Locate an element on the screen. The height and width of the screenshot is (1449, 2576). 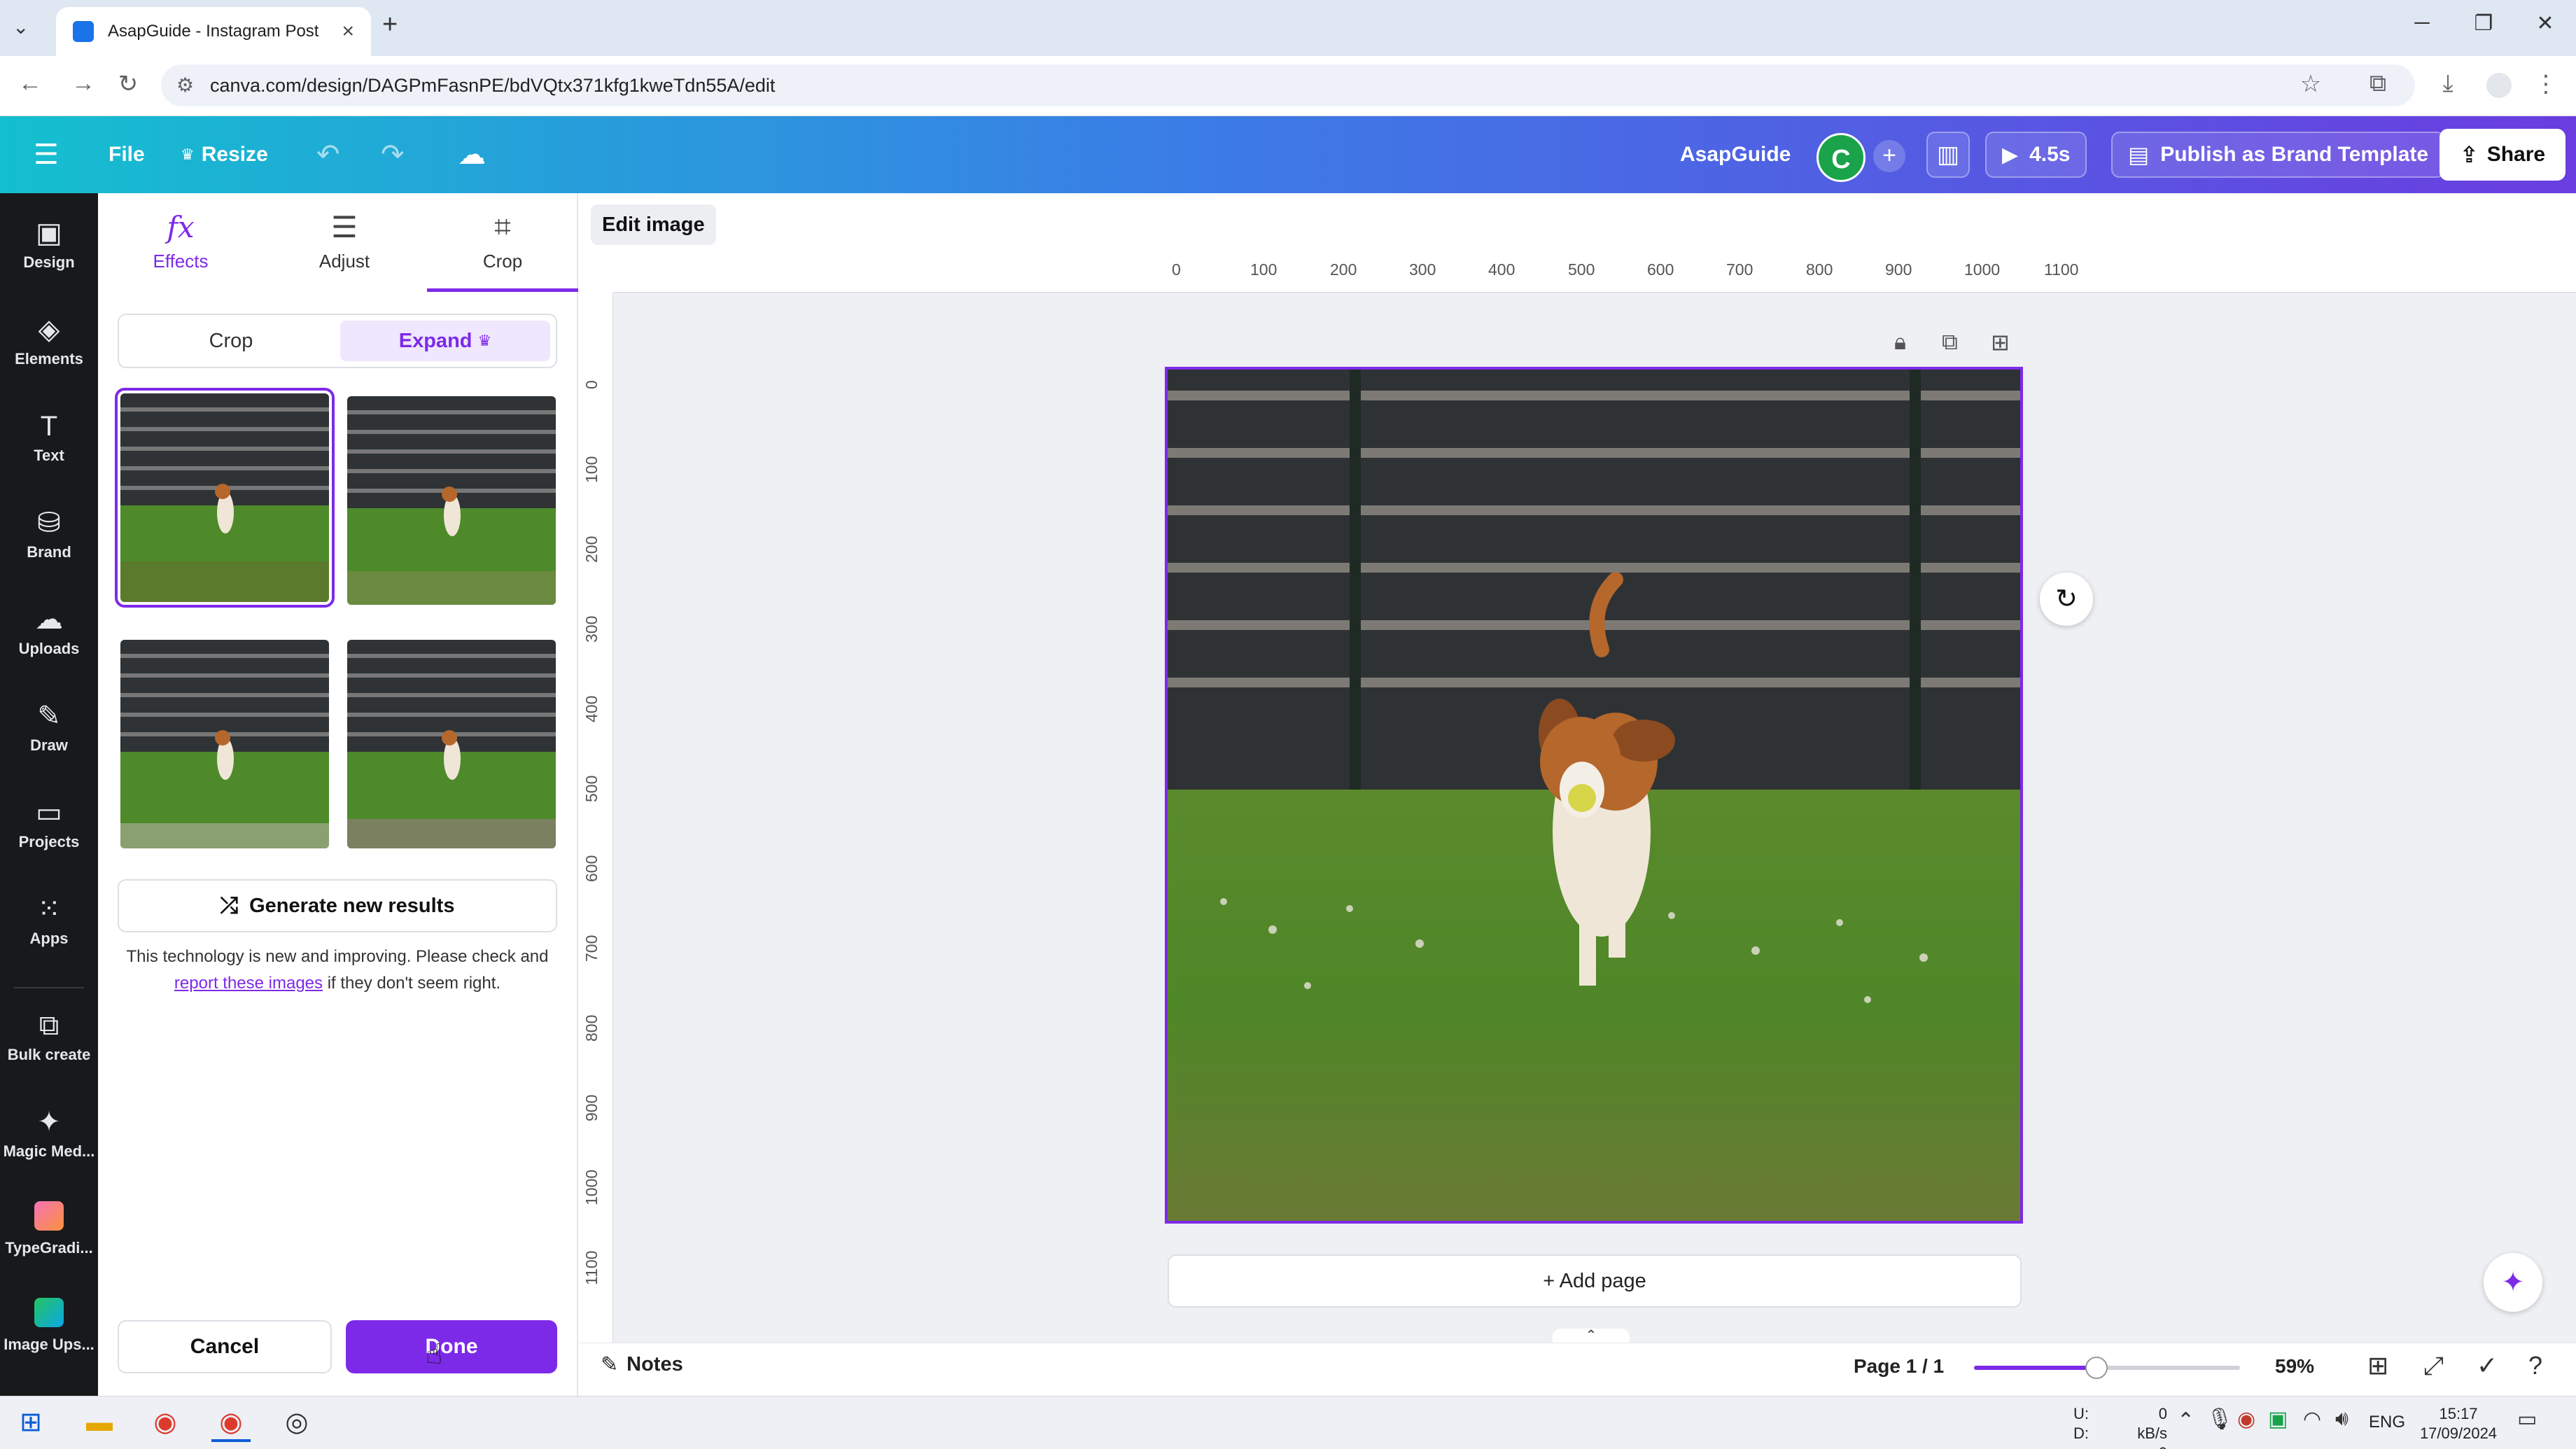
language-indicator: ENG is located at coordinates (2387, 1422).